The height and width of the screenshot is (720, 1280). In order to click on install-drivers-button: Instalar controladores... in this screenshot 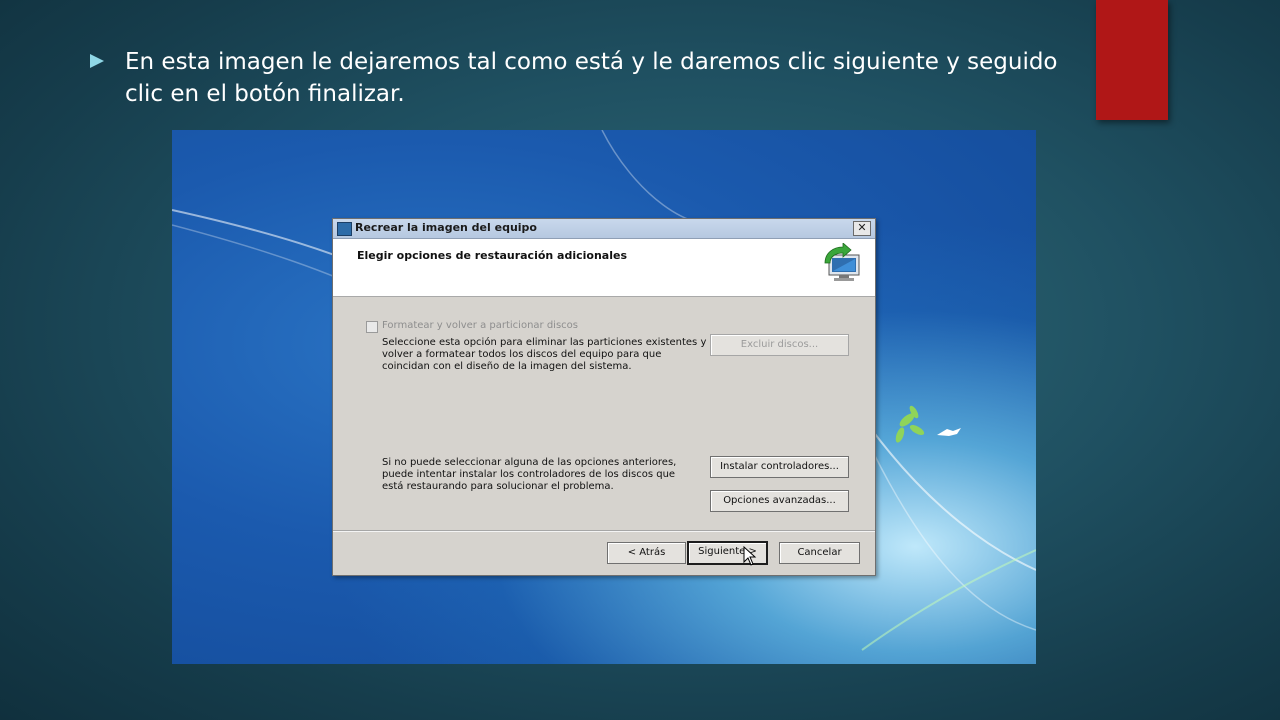, I will do `click(779, 467)`.